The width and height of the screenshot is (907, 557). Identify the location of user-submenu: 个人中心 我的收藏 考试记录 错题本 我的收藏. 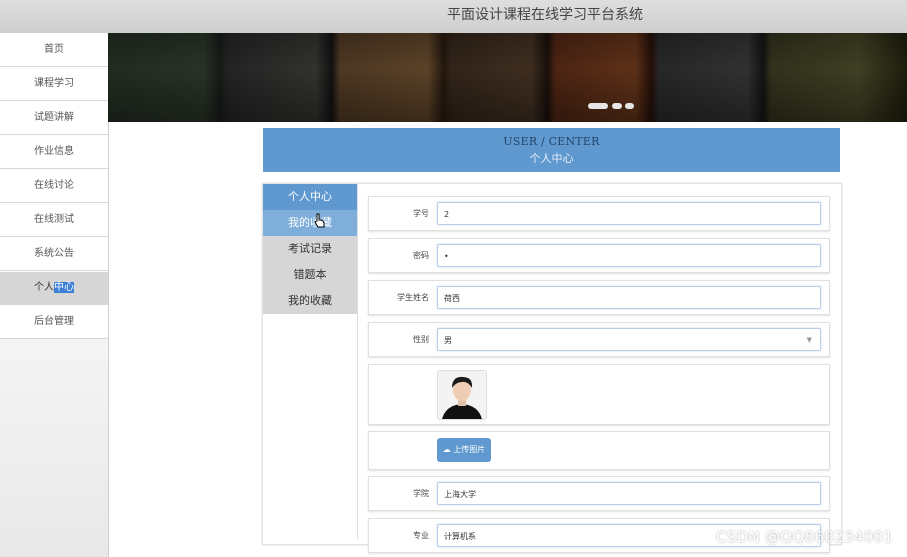
(310, 361).